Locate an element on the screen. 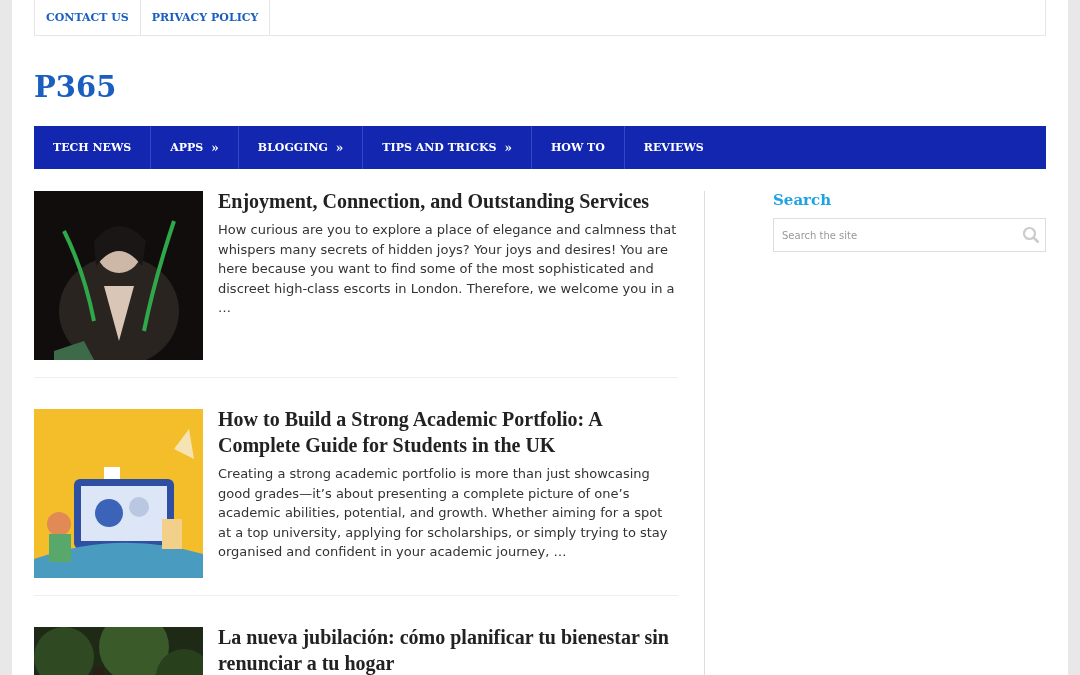  post-title: How to Build a Strong Academic Portfolio: A Complete Guide for Students in the UK is located at coordinates (448, 432).